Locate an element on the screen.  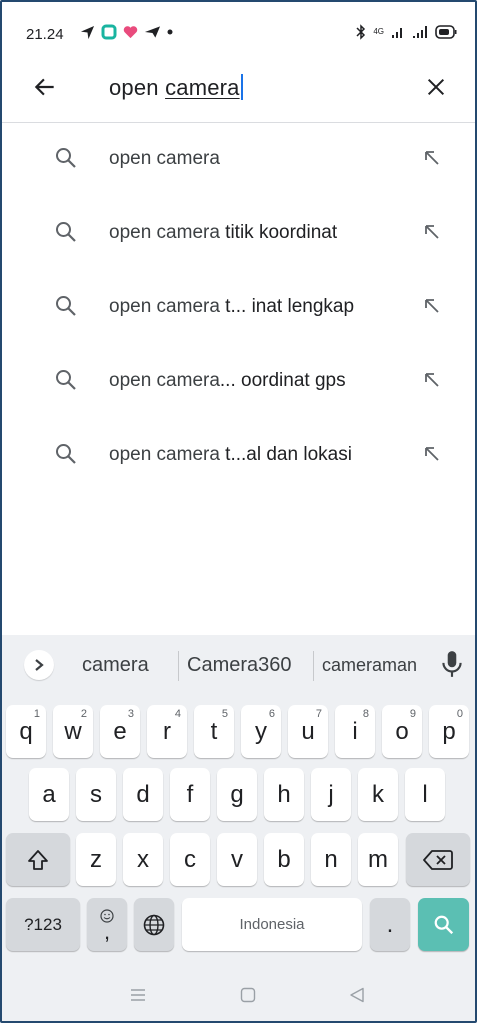
key-label: f is located at coordinates (190, 794).